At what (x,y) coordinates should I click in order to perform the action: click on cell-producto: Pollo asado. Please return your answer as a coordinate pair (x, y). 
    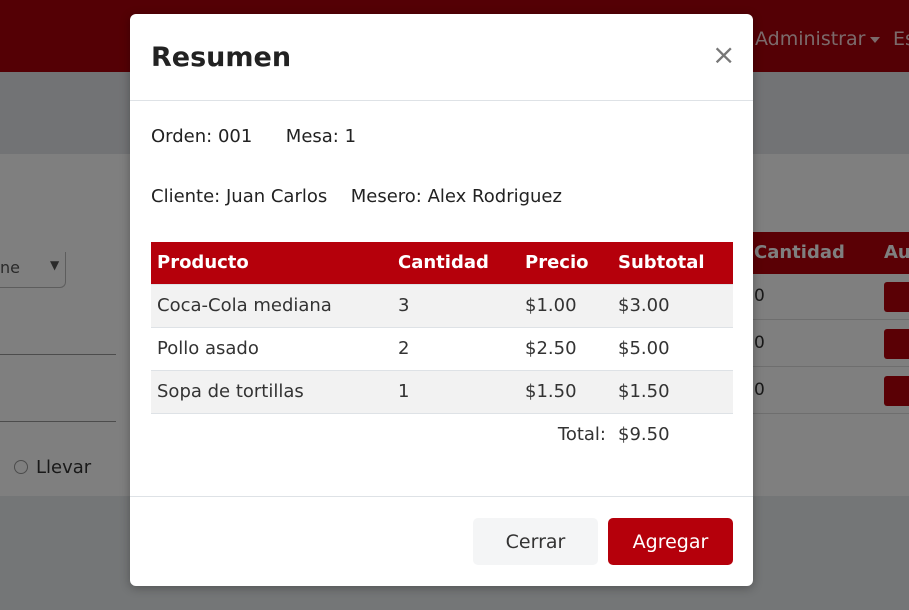
    Looking at the image, I should click on (271, 348).